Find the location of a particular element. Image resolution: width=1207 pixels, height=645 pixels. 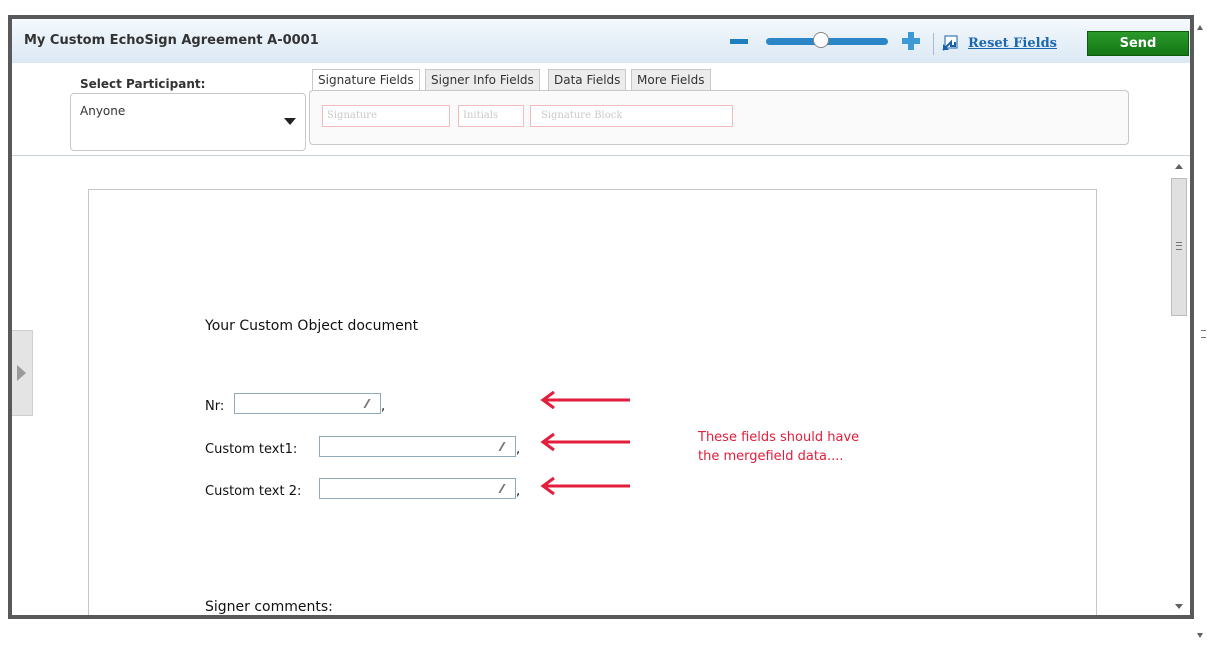

document-scrollbar is located at coordinates (1179, 385).